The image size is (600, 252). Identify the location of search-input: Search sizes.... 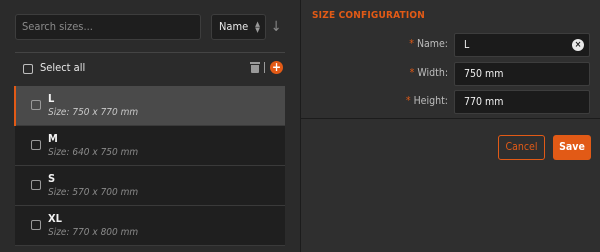
(108, 27).